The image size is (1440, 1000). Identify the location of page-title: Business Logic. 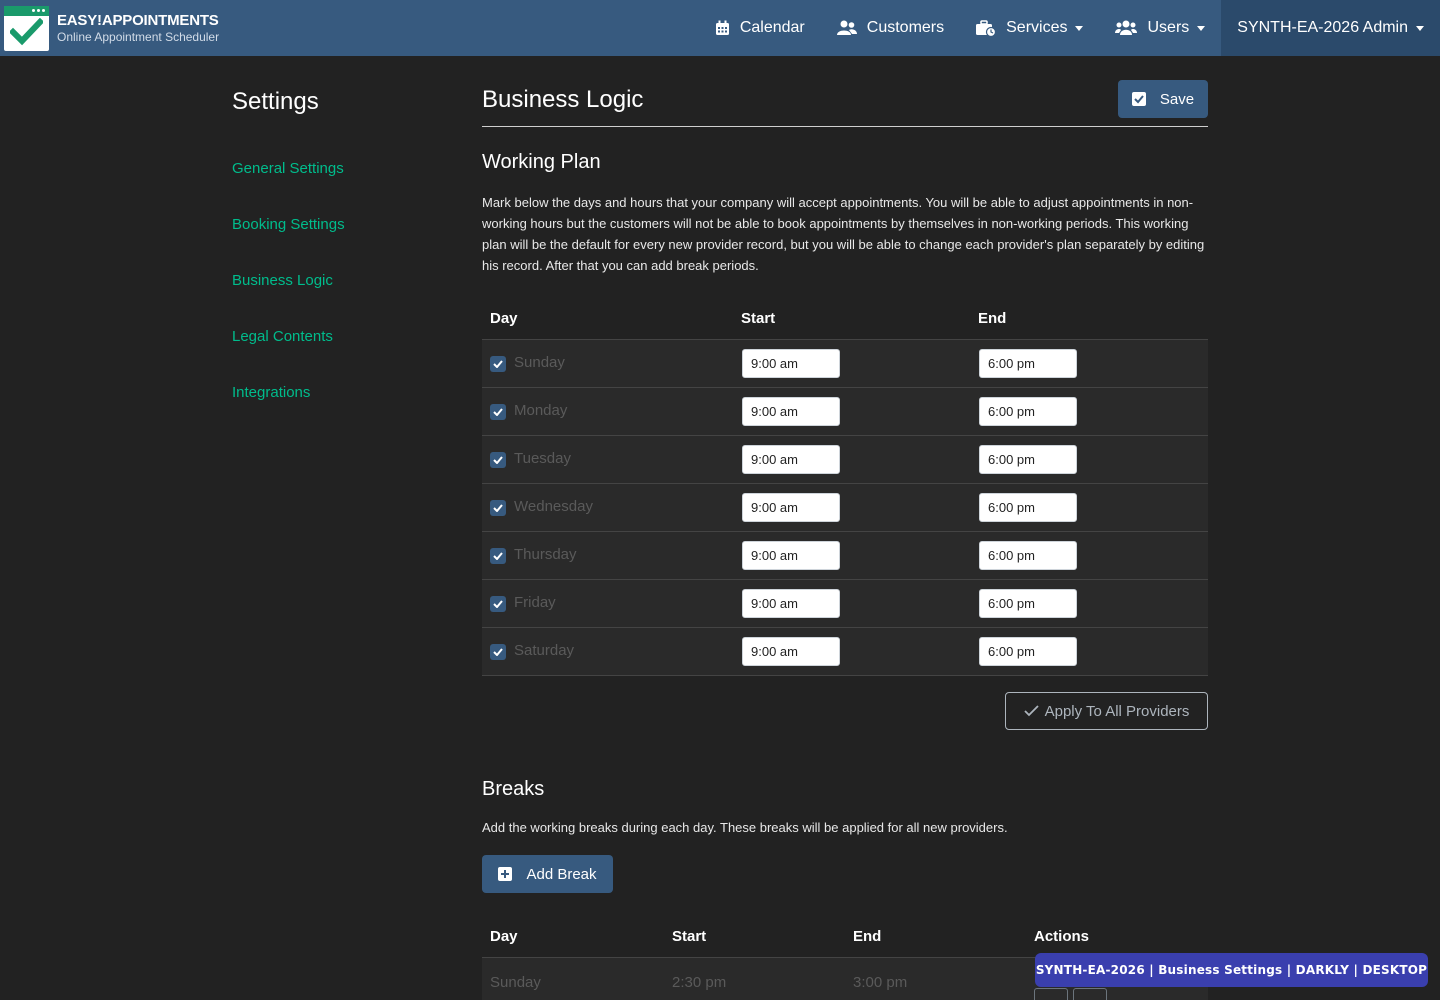
(563, 99).